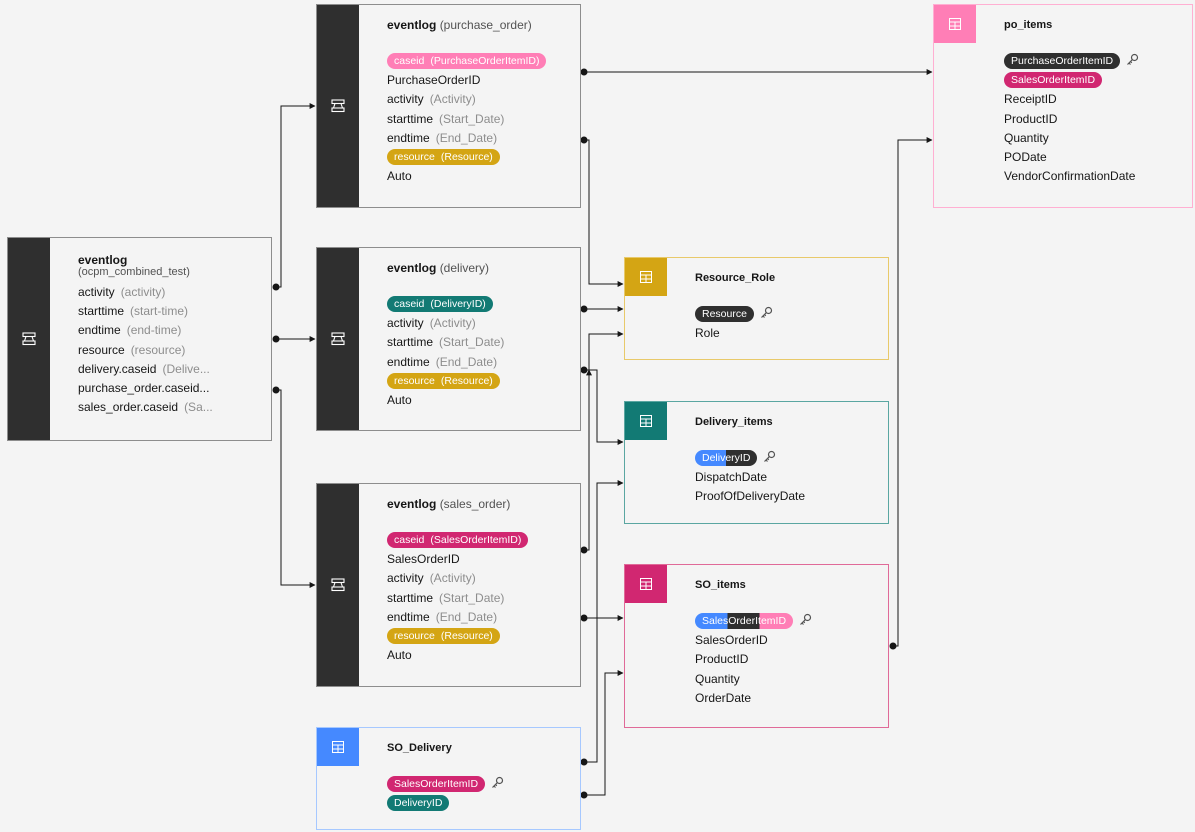 The height and width of the screenshot is (832, 1195). I want to click on field-name: ProofOfDeliveryDate, so click(750, 496).